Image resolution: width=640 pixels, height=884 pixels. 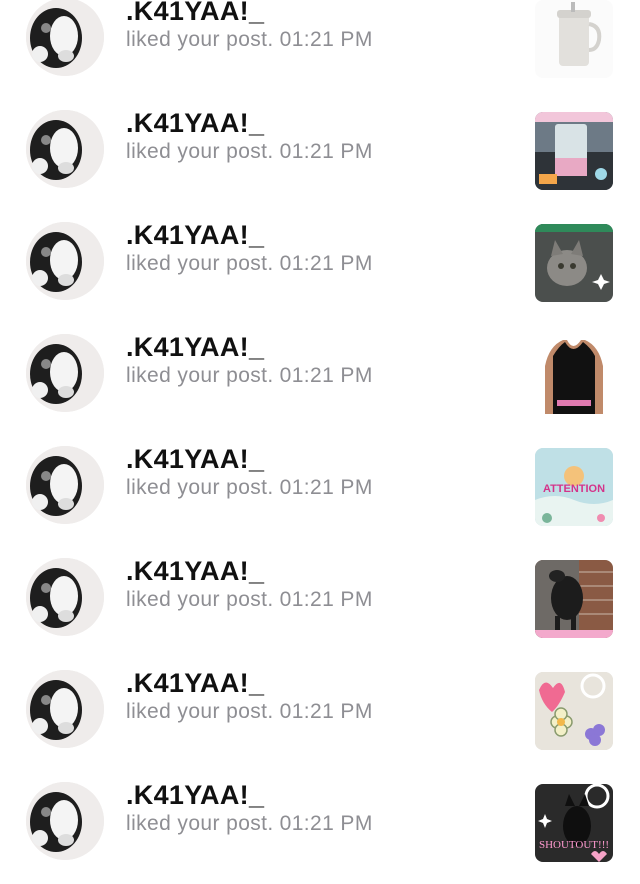 What do you see at coordinates (574, 263) in the screenshot?
I see `kitten-image` at bounding box center [574, 263].